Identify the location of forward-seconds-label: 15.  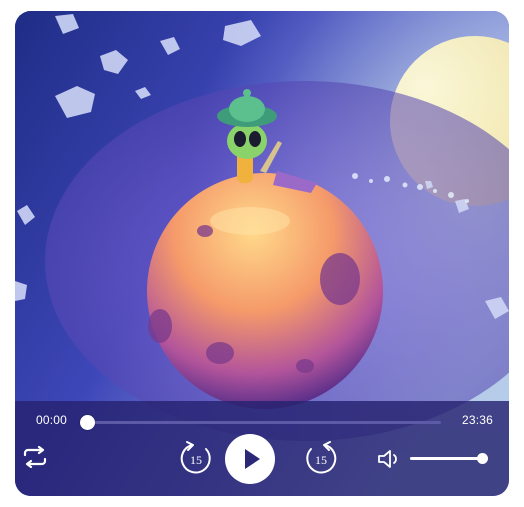
(321, 460).